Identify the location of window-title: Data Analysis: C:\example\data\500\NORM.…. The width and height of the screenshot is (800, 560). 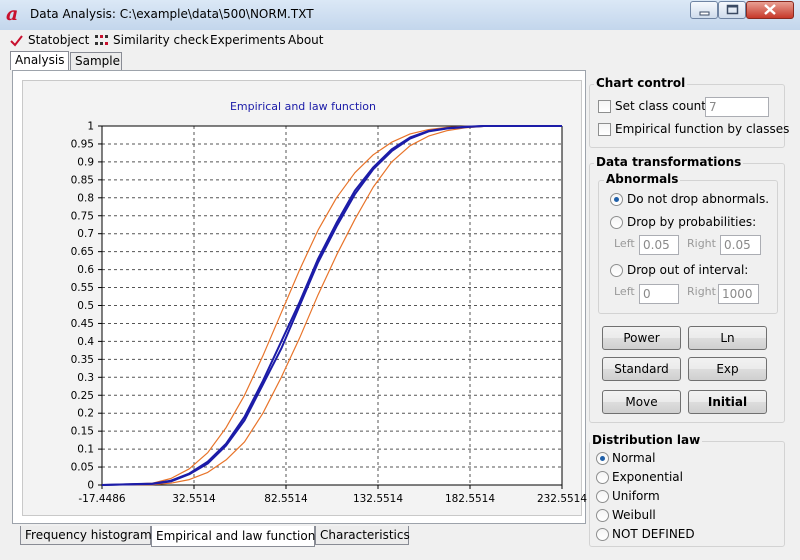
(172, 14).